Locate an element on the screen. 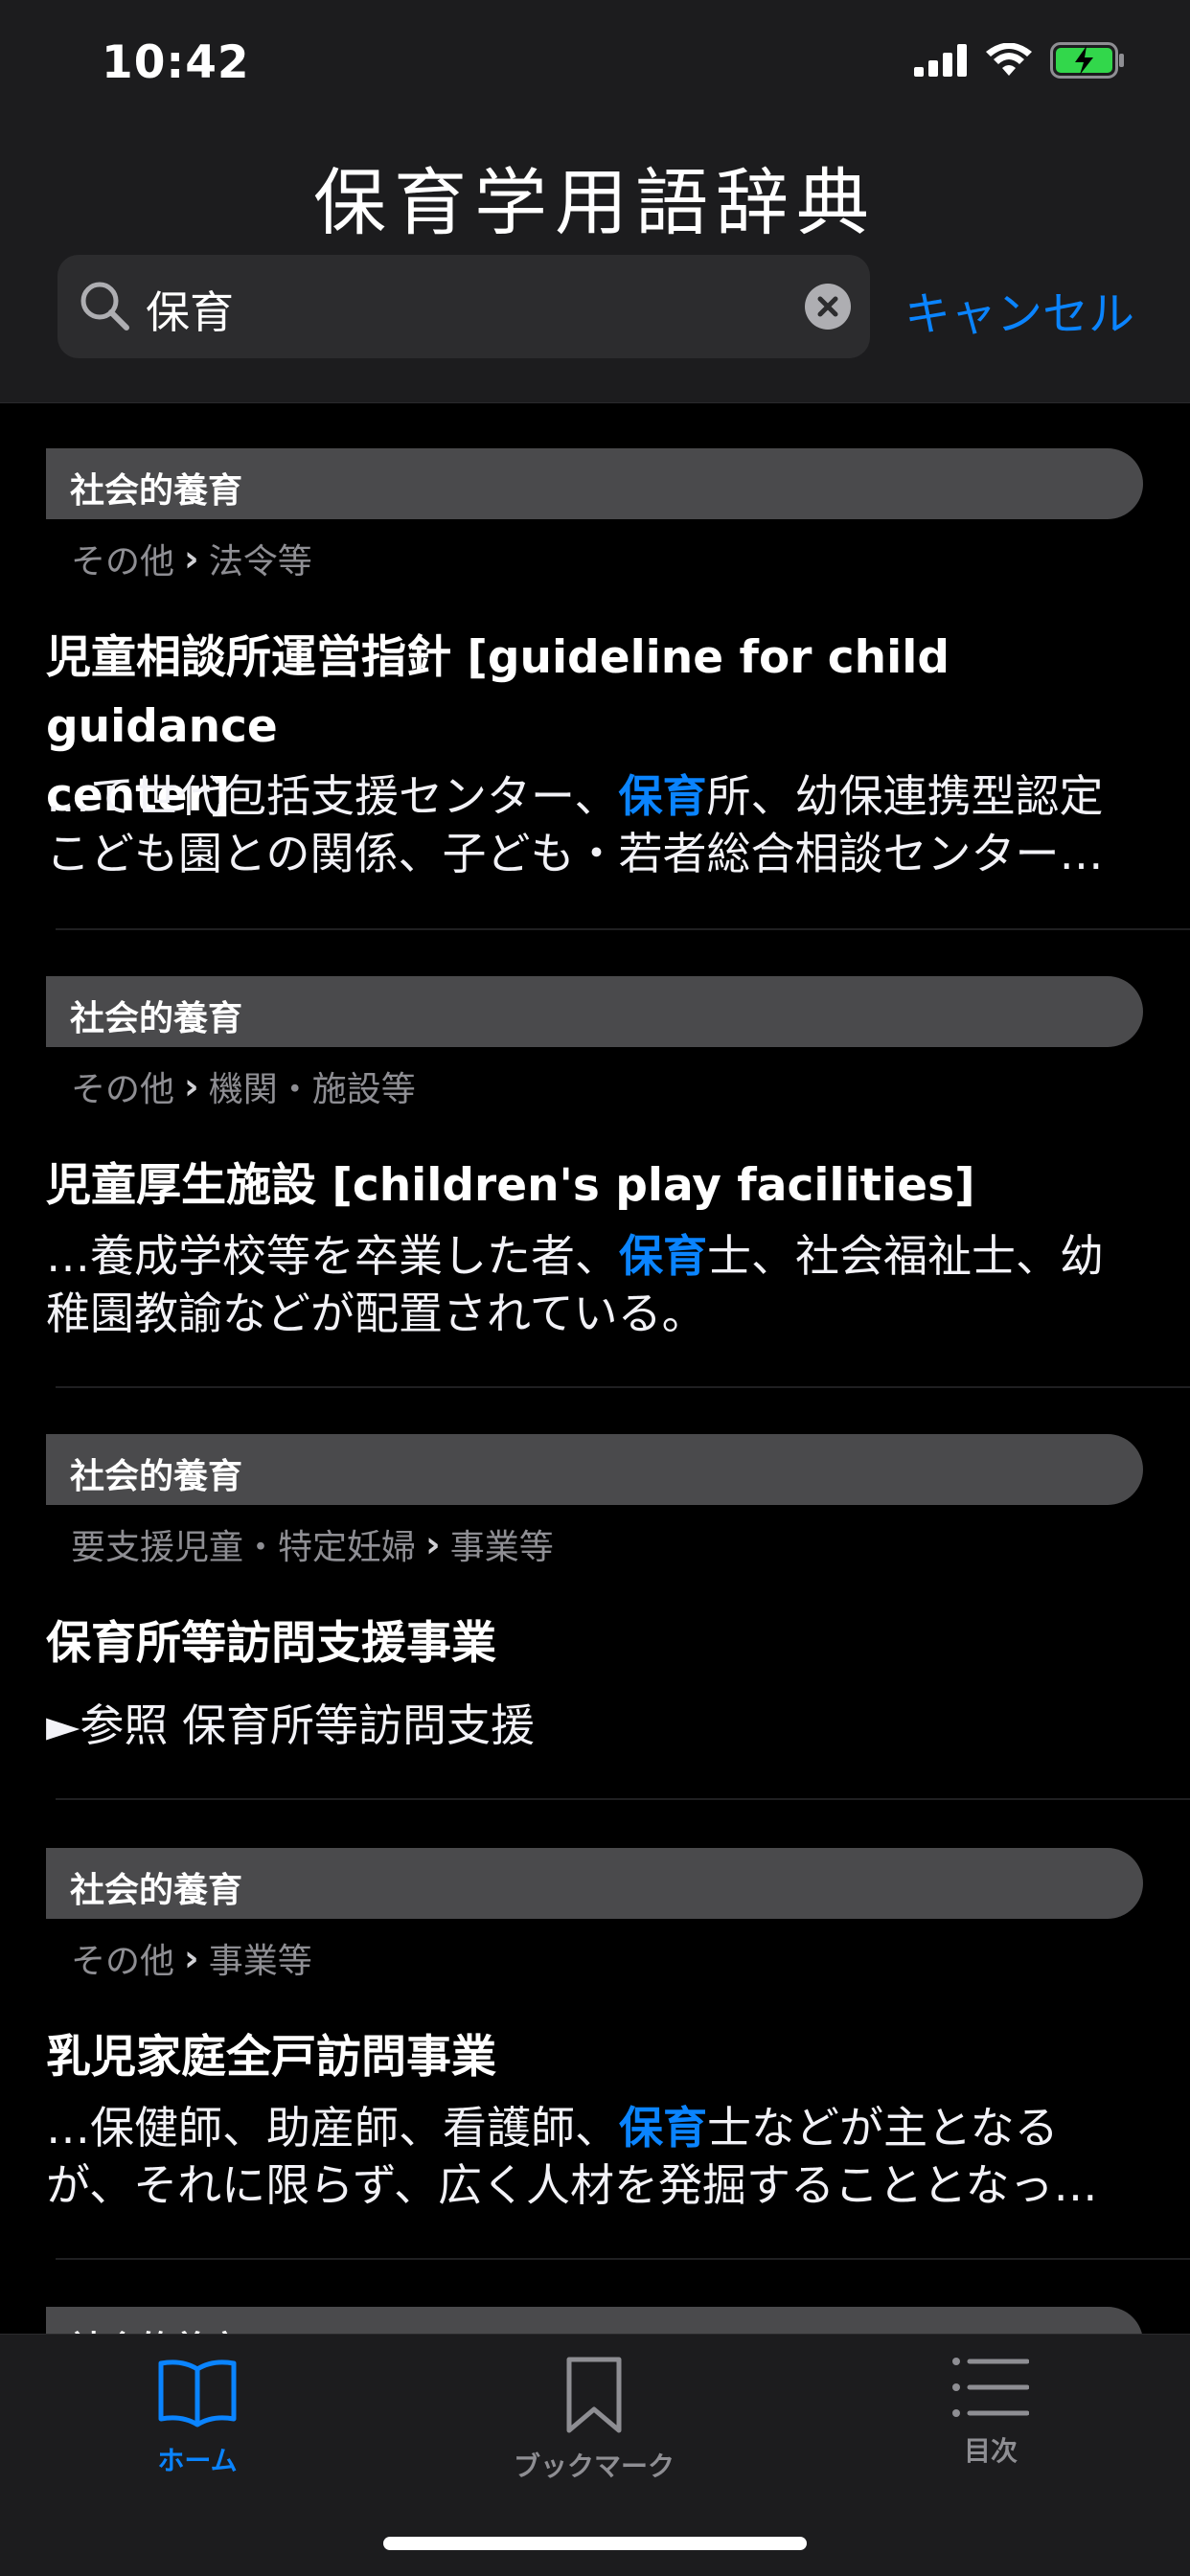 The height and width of the screenshot is (2576, 1190). entry-title: 乳児家庭全戸訪問事業 is located at coordinates (597, 2058).